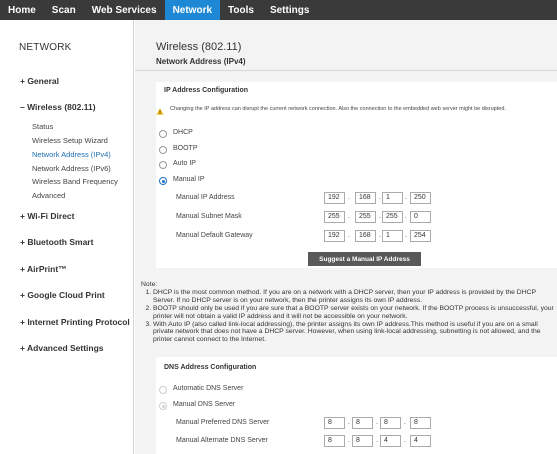 The image size is (557, 454). Describe the element at coordinates (163, 181) in the screenshot. I see `radio-manual-ip` at that location.